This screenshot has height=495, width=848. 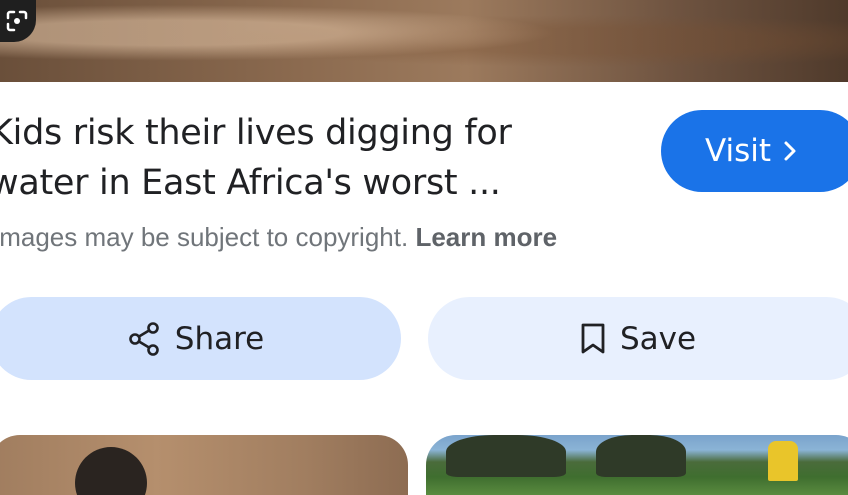 I want to click on visit-label: Visit, so click(x=738, y=151).